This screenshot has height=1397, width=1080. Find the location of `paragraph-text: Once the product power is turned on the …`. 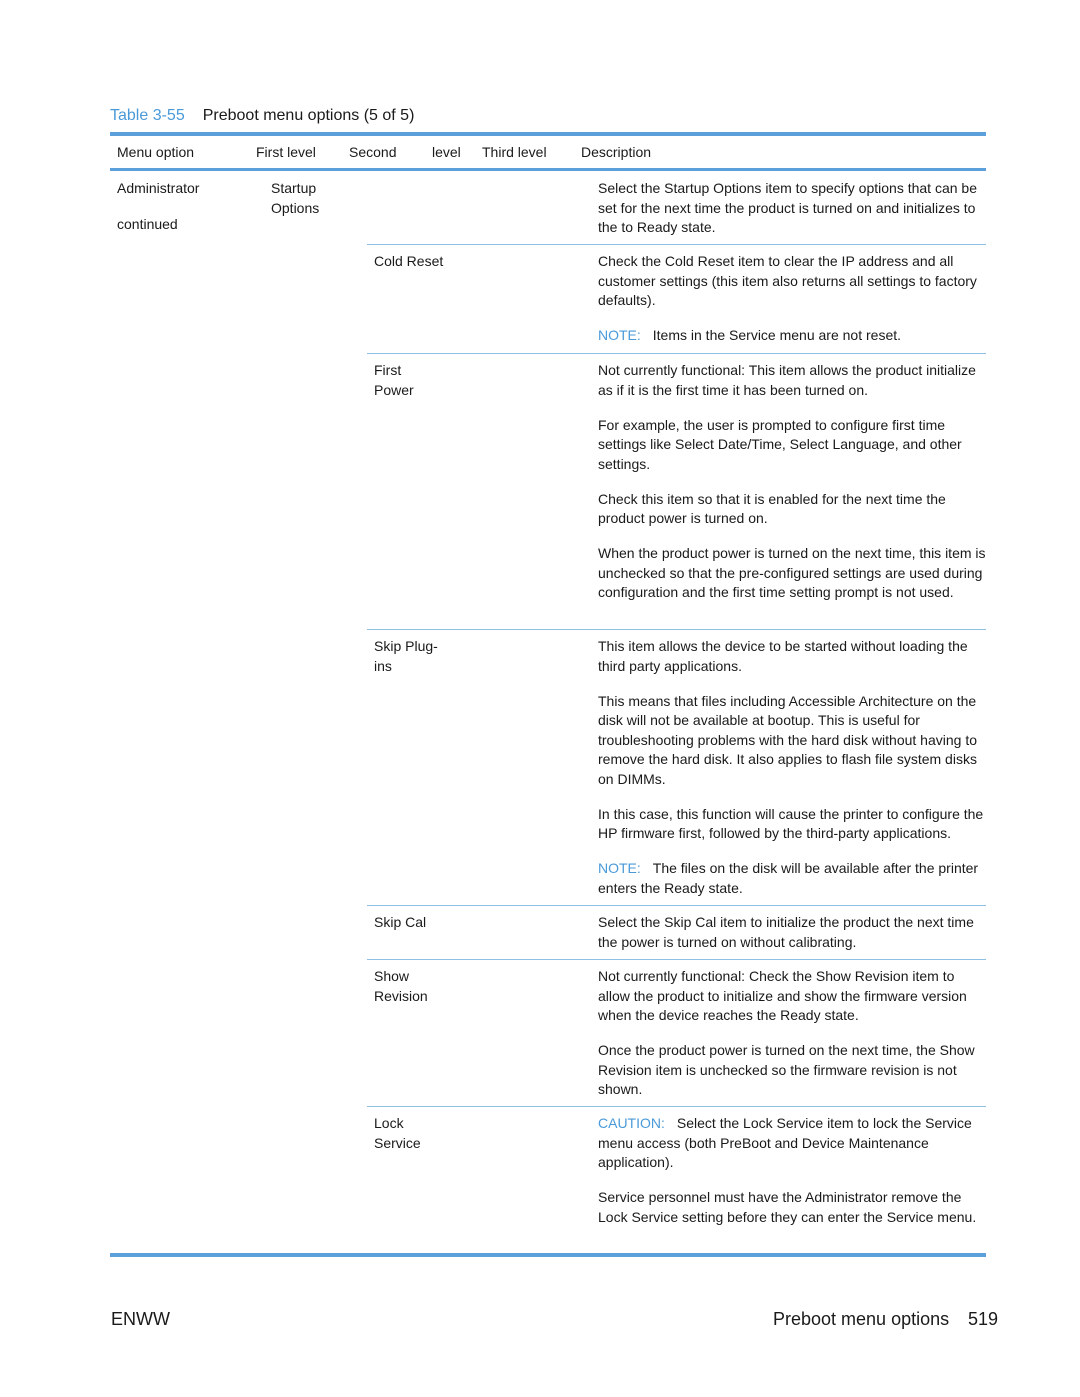

paragraph-text: Once the product power is turned on the … is located at coordinates (786, 1069).